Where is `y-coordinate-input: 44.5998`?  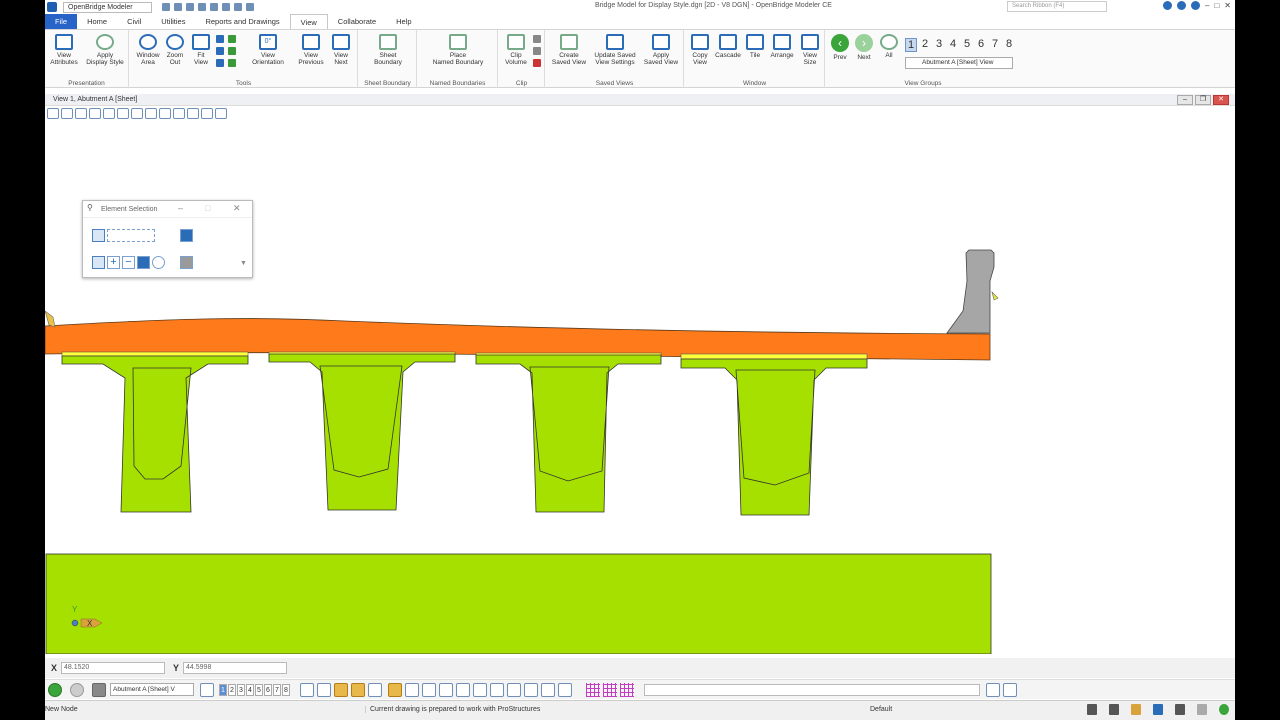 y-coordinate-input: 44.5998 is located at coordinates (235, 668).